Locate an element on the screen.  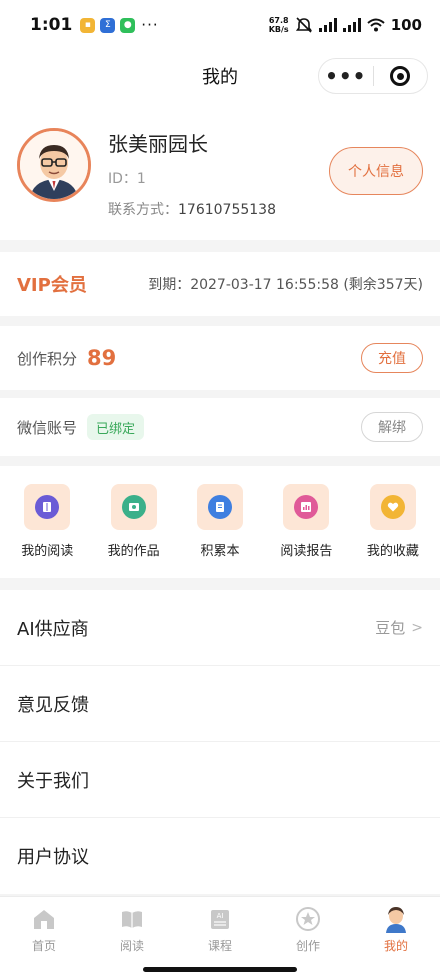
picture-icon is located at coordinates (133, 507).